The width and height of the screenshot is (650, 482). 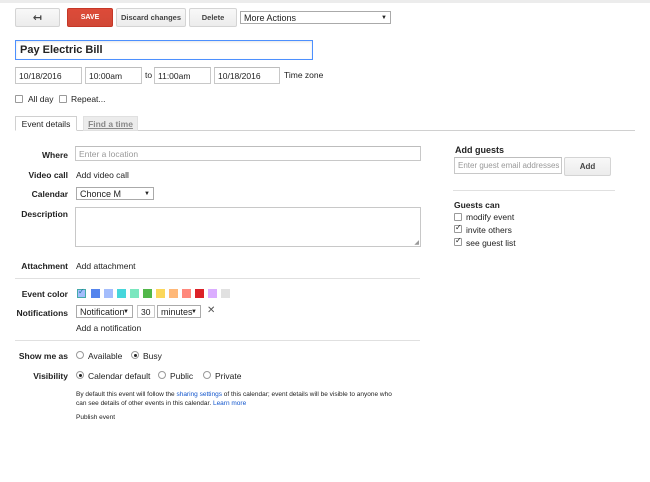 I want to click on add-video-call-link: Add video call, so click(x=102, y=175).